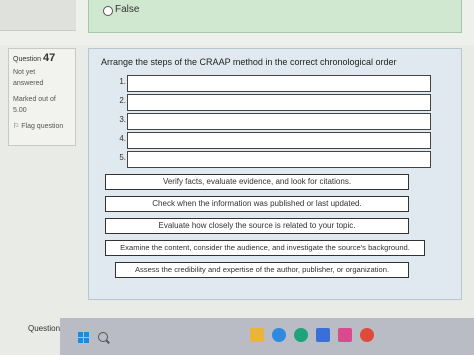  What do you see at coordinates (122, 81) in the screenshot?
I see `slot-number: 1.` at bounding box center [122, 81].